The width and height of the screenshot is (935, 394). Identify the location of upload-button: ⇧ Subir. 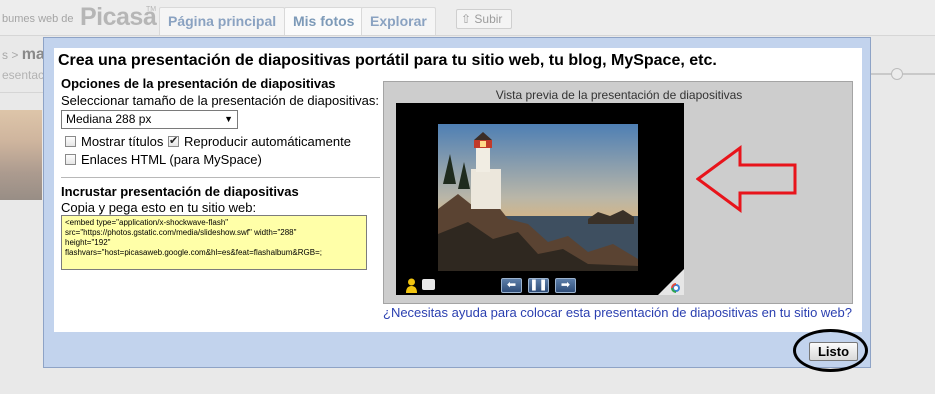
(484, 19).